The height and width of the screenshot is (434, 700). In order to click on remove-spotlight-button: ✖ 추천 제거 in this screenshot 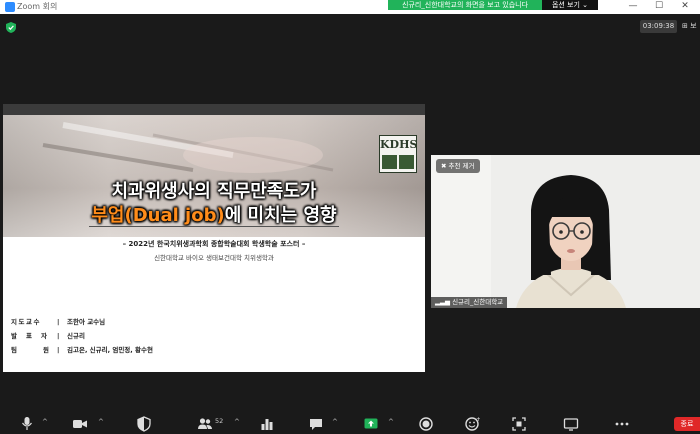, I will do `click(458, 166)`.